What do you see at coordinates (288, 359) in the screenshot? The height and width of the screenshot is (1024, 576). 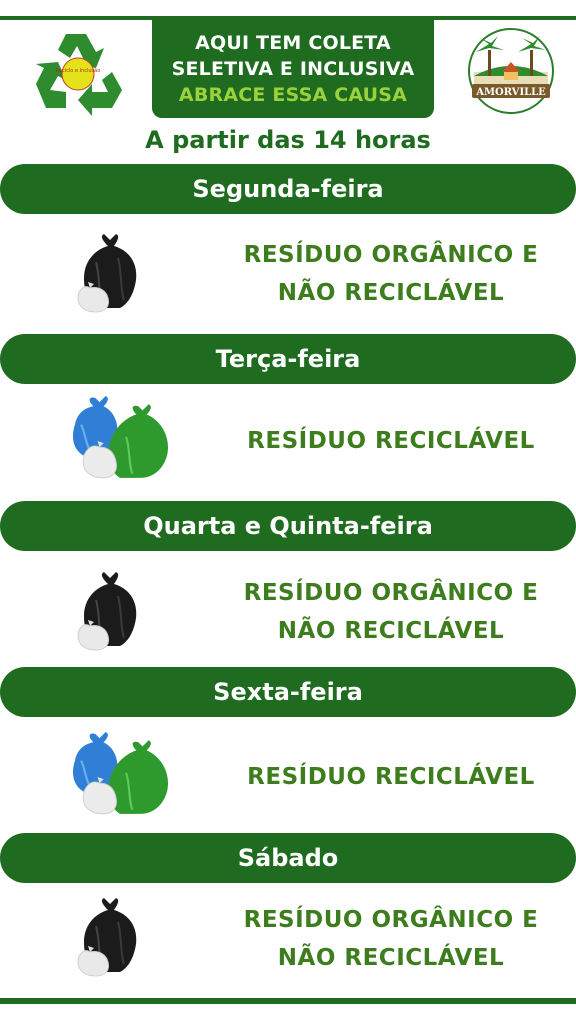 I see `day-header-terca: Terça-feira` at bounding box center [288, 359].